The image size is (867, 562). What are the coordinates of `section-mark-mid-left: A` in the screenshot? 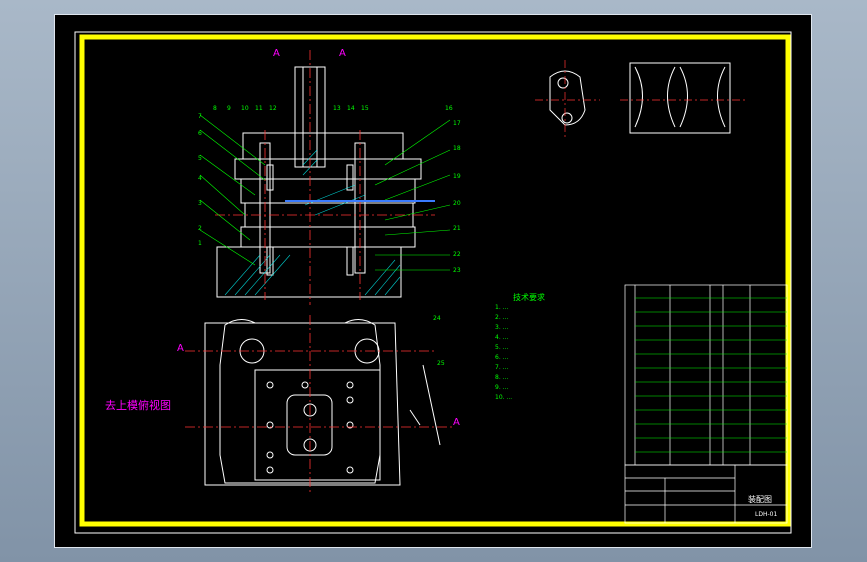 It's located at (180, 348).